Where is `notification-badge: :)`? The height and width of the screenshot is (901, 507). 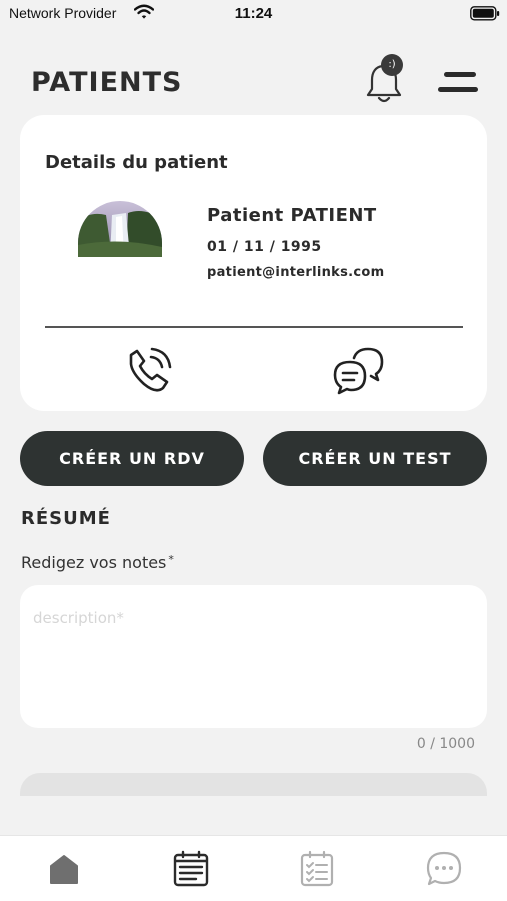 notification-badge: :) is located at coordinates (392, 65).